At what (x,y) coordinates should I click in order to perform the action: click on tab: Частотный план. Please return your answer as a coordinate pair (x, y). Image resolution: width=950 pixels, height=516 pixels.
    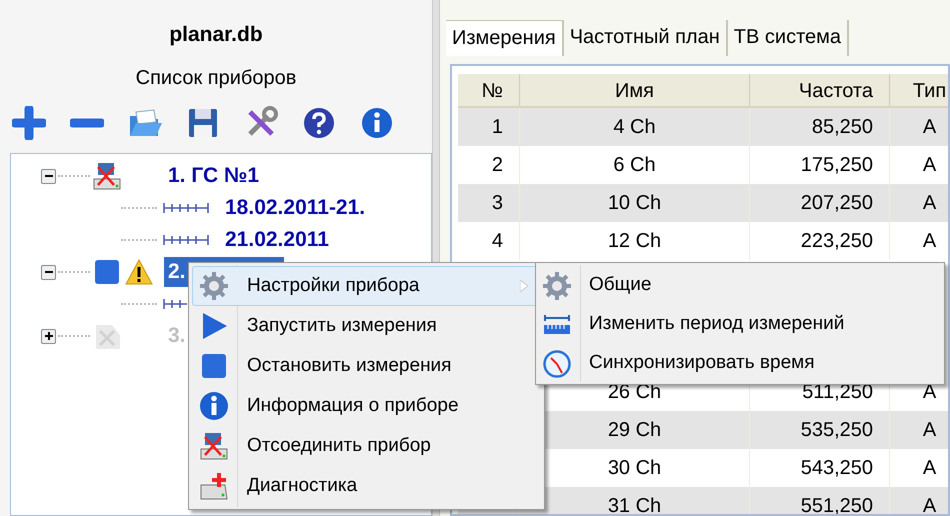
    Looking at the image, I should click on (646, 38).